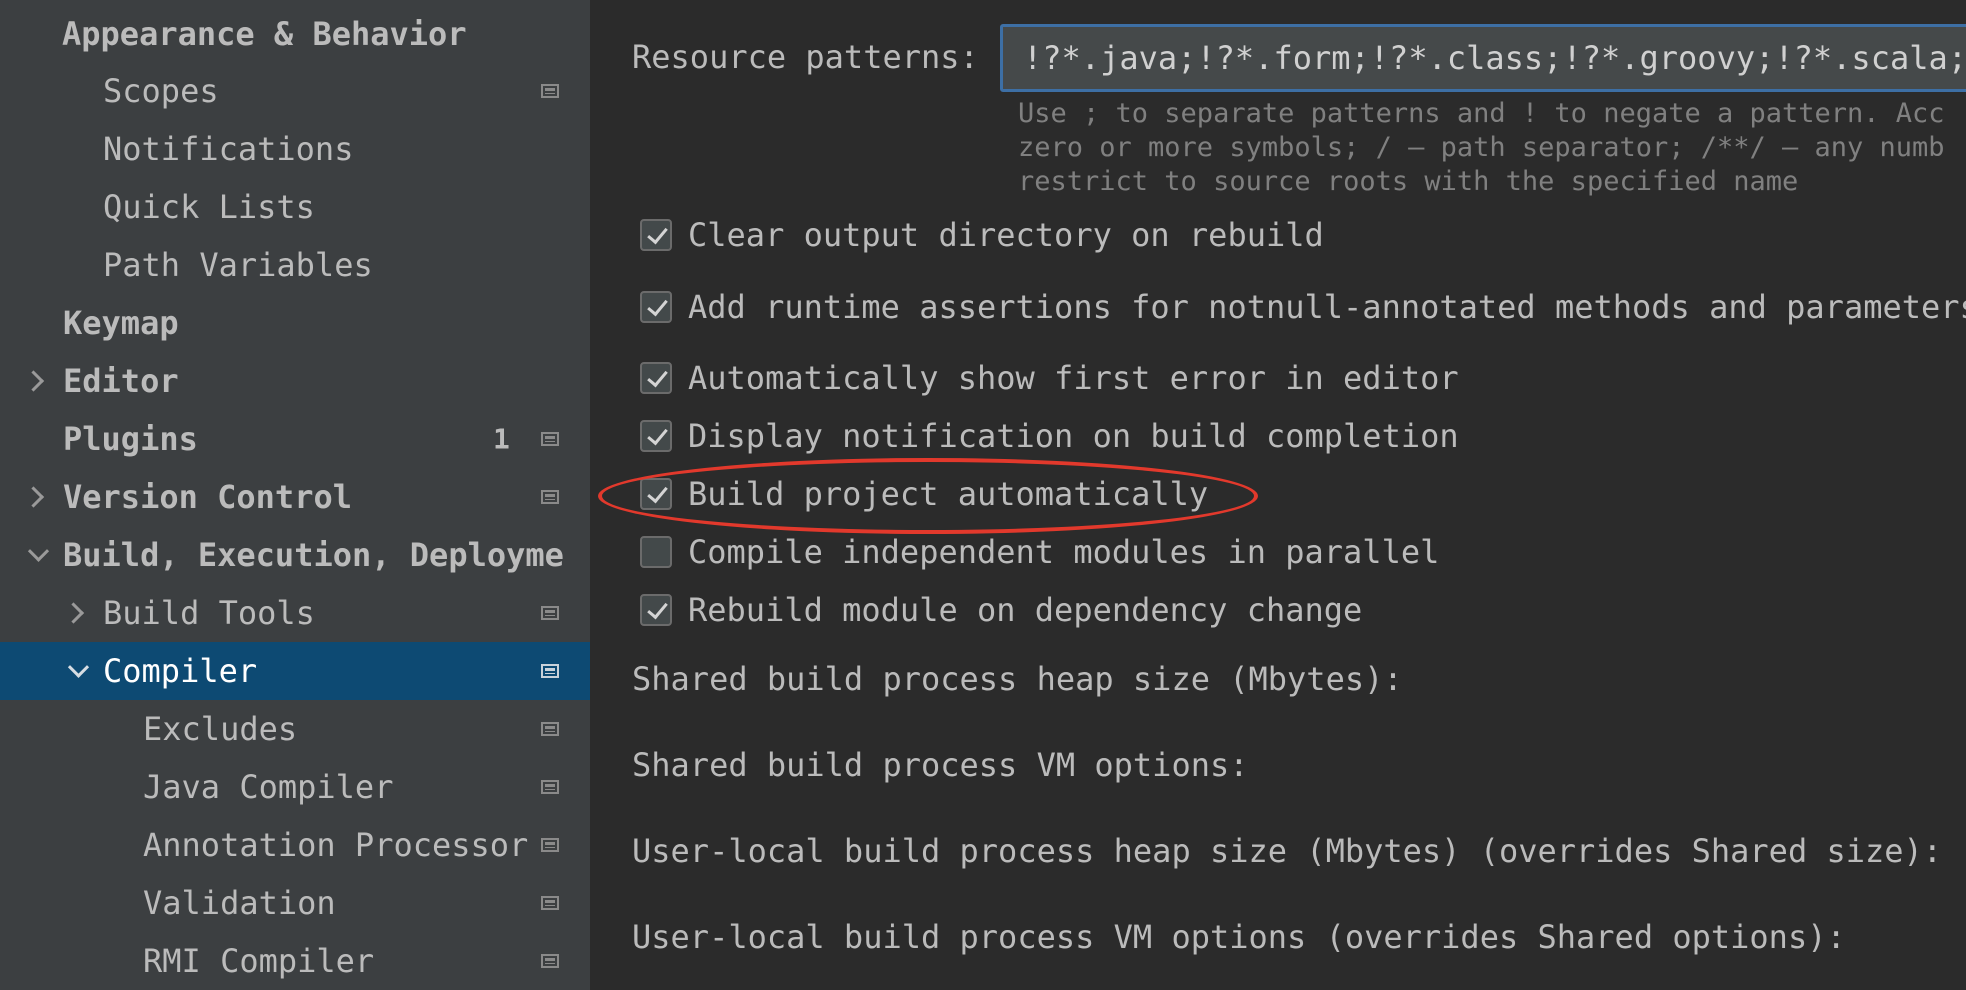 This screenshot has width=1966, height=990. I want to click on sidebar-item-keymap: Keymap, so click(295, 323).